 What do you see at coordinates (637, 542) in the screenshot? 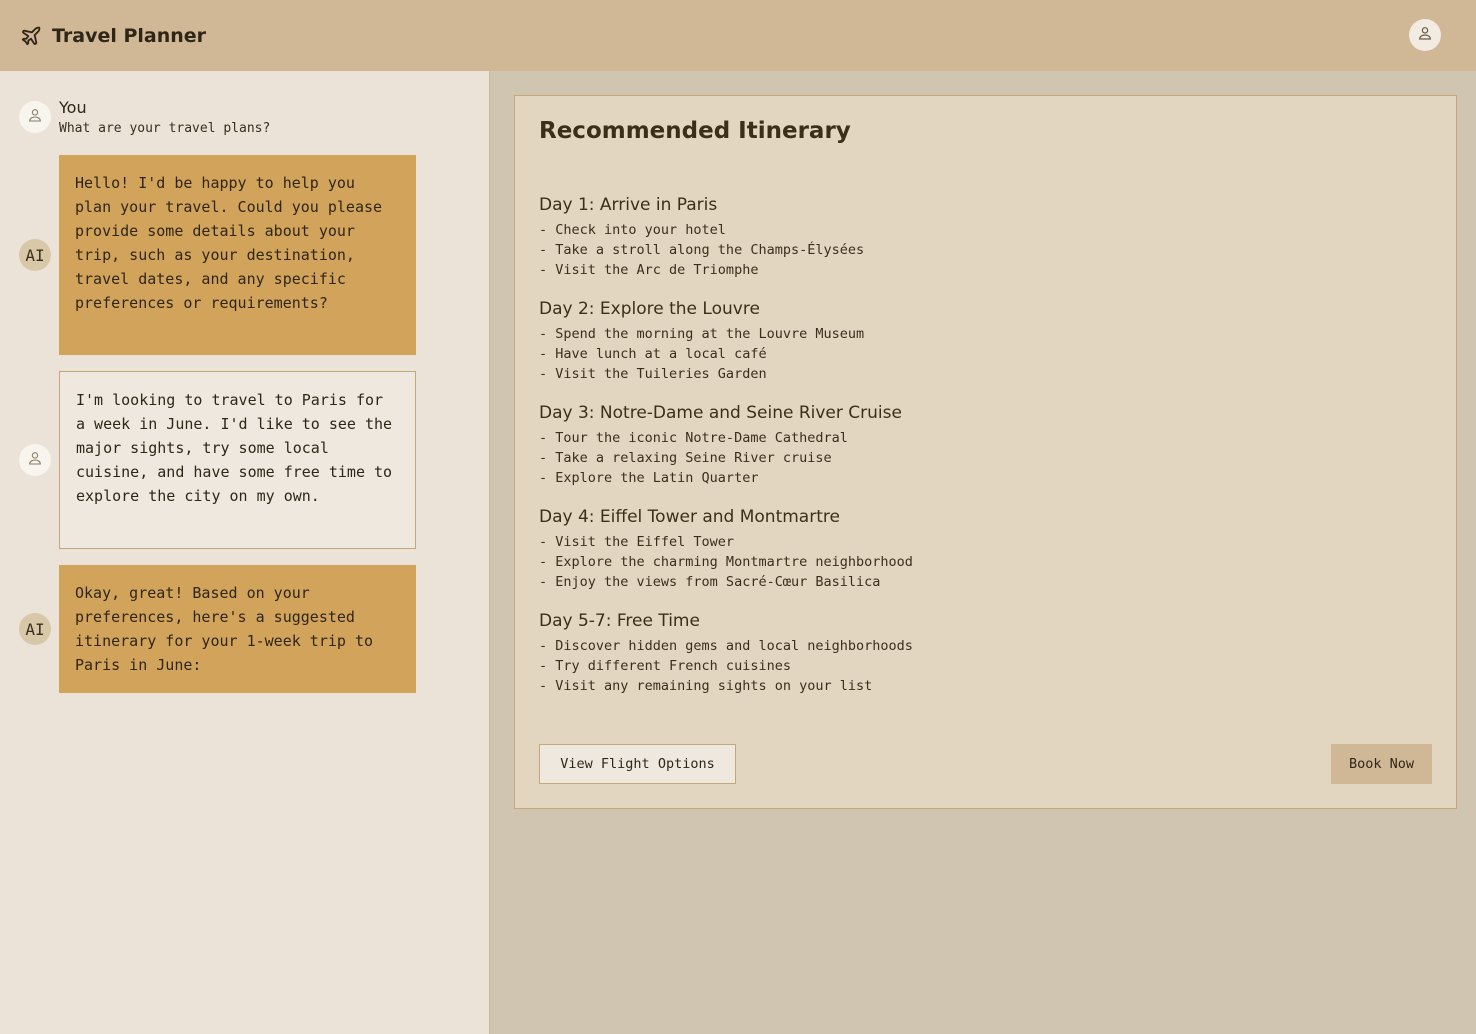
I see `day-activity: - Visit the Eiffel Tower` at bounding box center [637, 542].